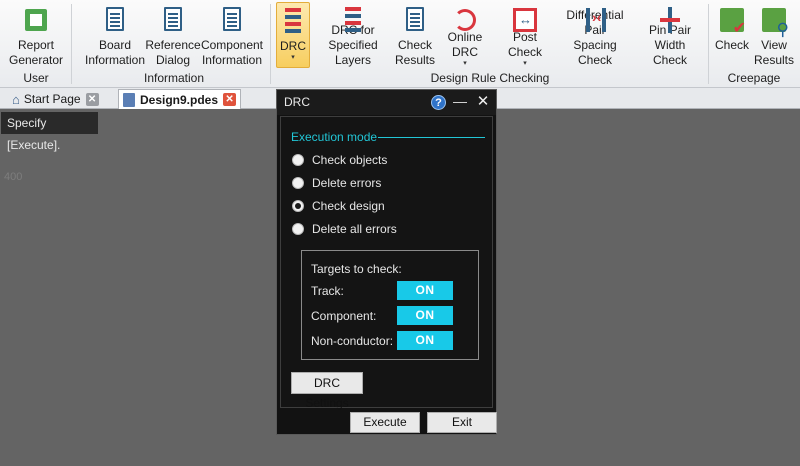 The height and width of the screenshot is (466, 800). Describe the element at coordinates (13, 177) in the screenshot. I see `axis-label: 400` at that location.